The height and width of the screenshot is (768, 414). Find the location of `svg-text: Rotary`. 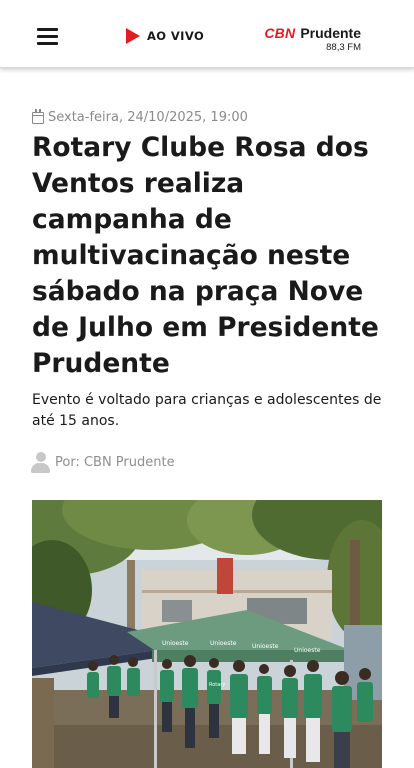

svg-text: Rotary is located at coordinates (217, 685).